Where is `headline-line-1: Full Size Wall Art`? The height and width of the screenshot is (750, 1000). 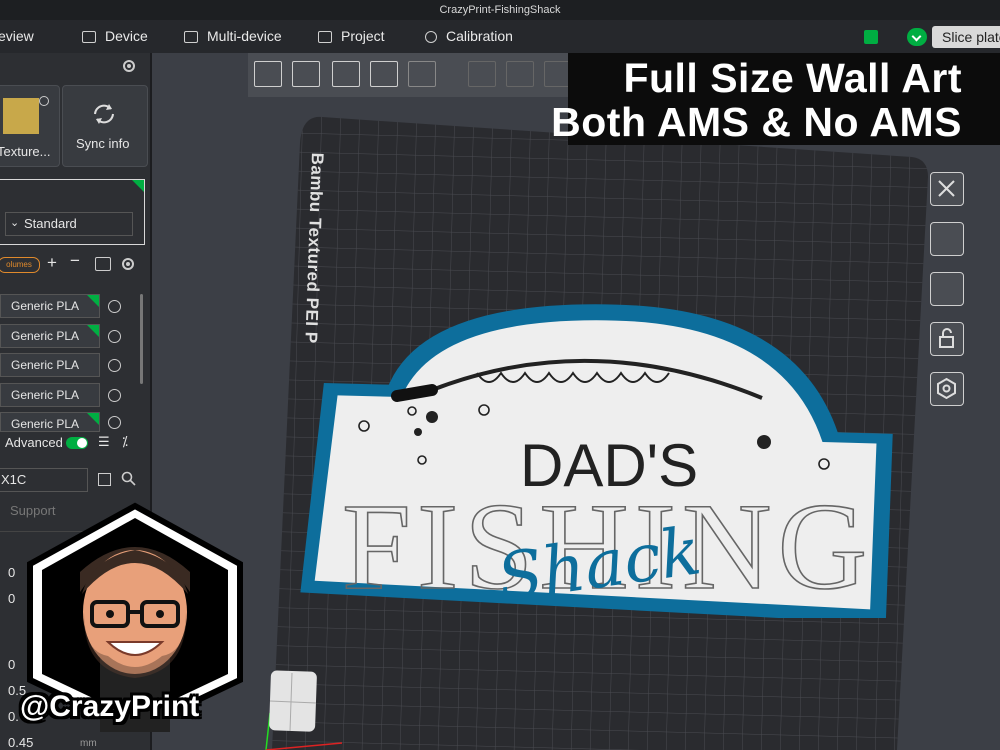 headline-line-1: Full Size Wall Art is located at coordinates (792, 78).